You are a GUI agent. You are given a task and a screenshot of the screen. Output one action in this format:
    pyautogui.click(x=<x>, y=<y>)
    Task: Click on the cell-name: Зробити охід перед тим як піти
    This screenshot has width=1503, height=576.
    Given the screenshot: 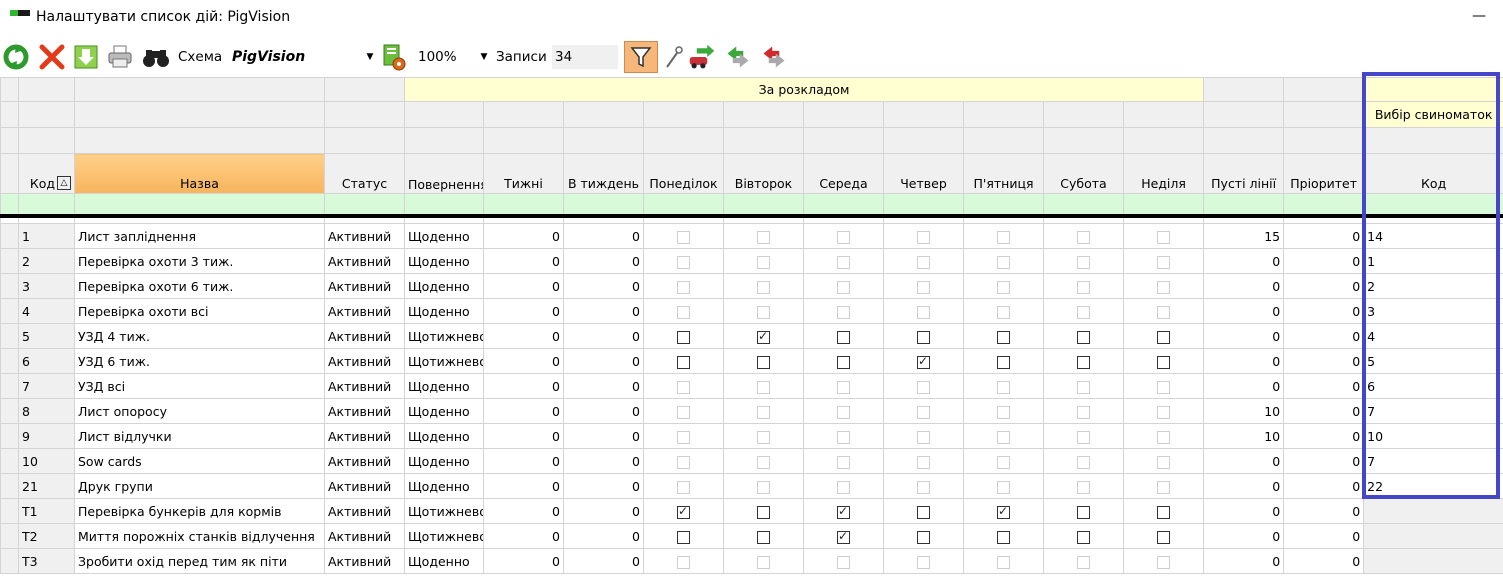 What is the action you would take?
    pyautogui.click(x=199, y=561)
    